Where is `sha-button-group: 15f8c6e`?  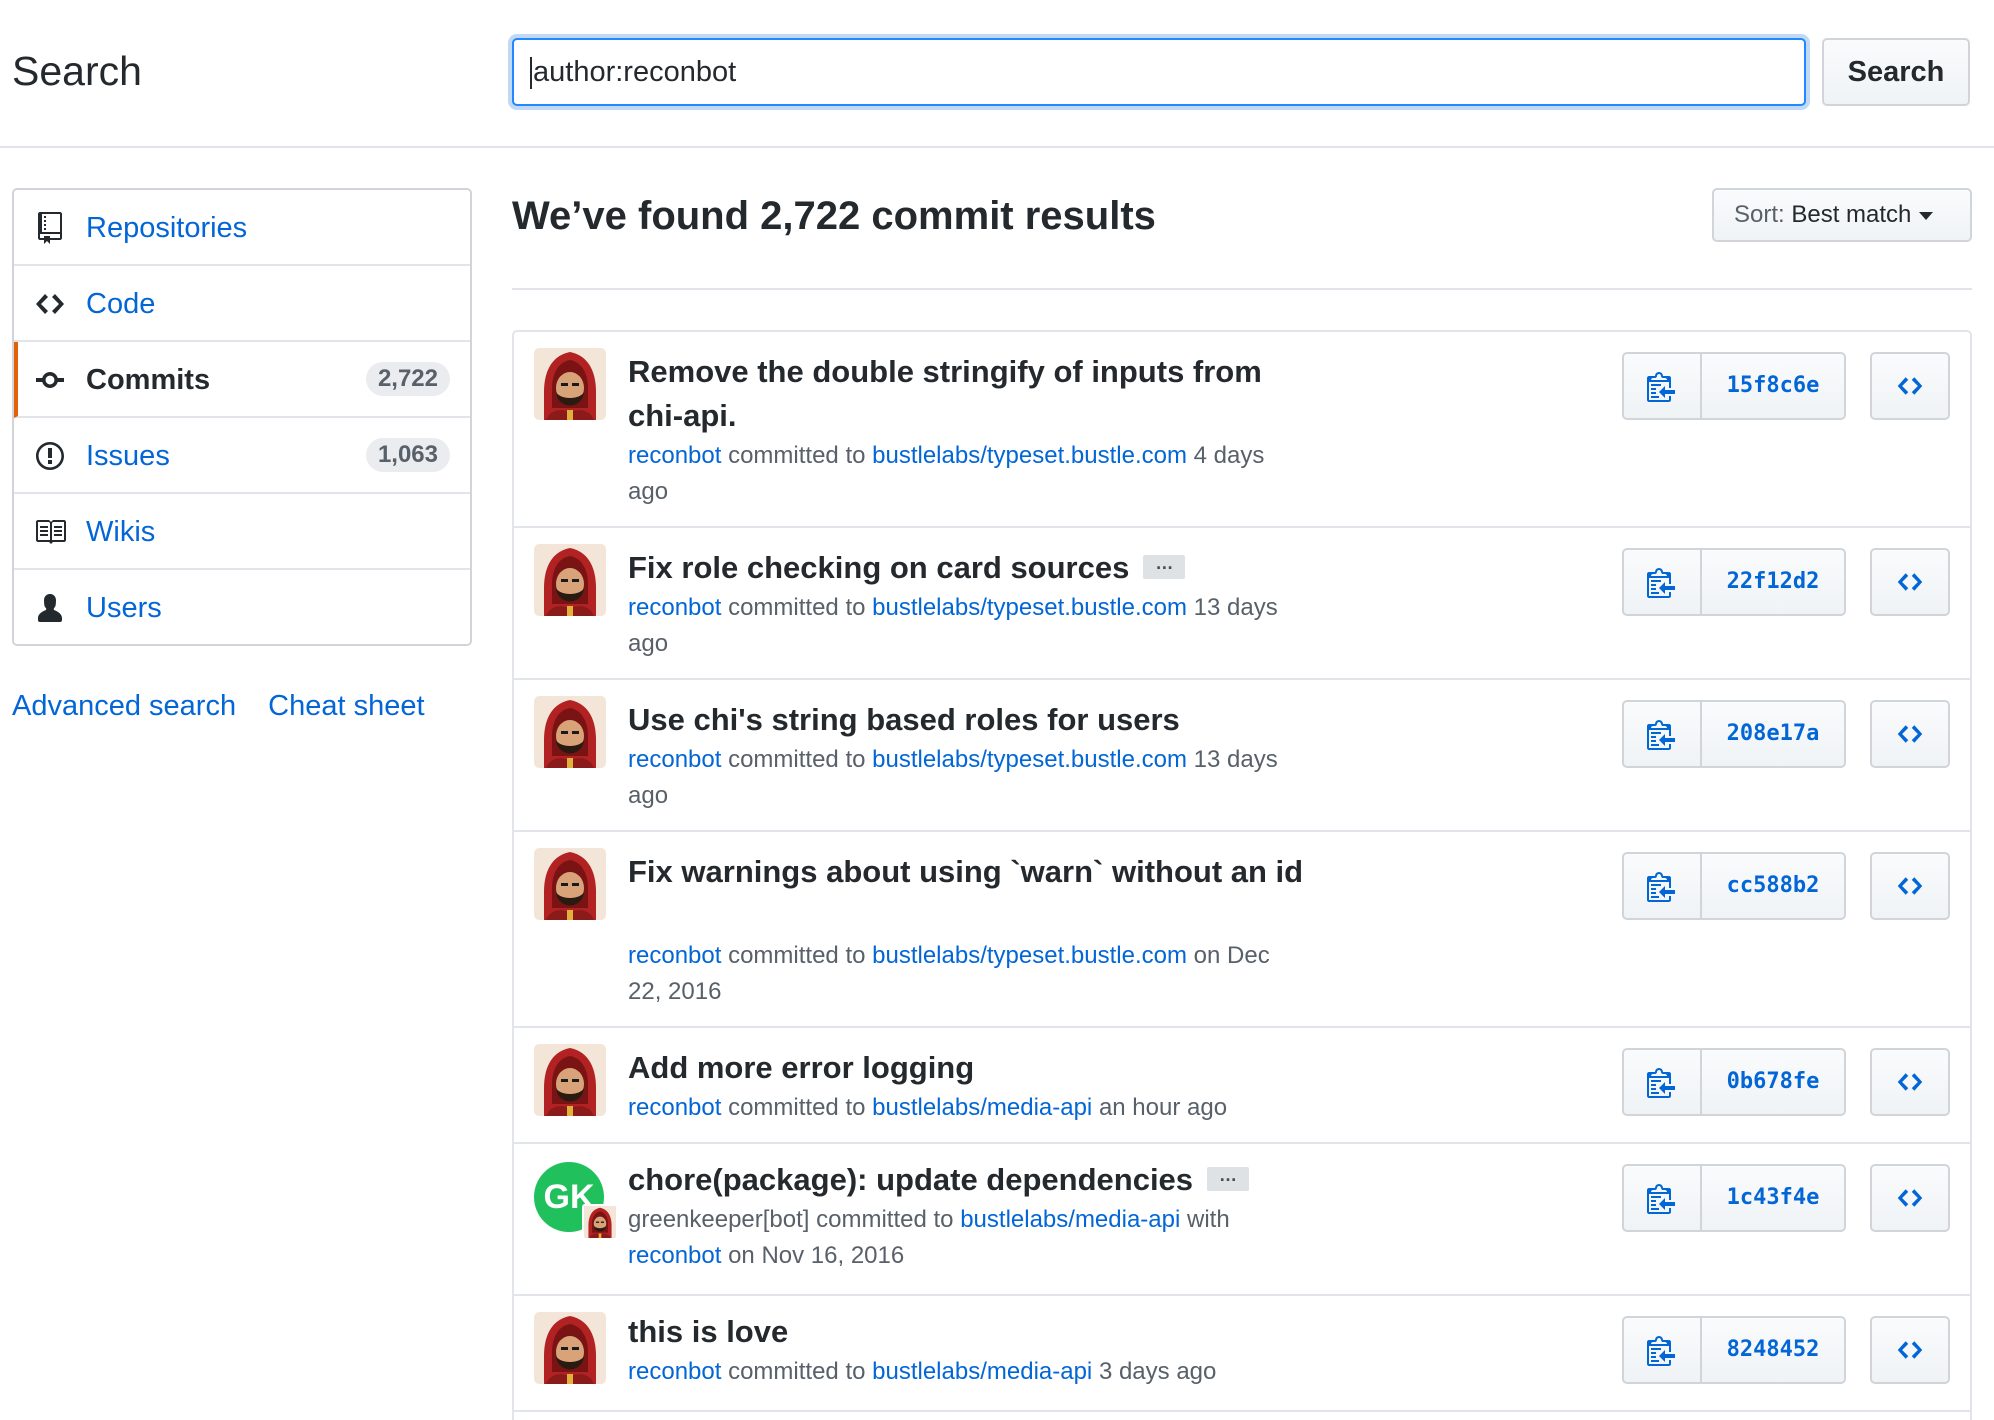 sha-button-group: 15f8c6e is located at coordinates (1734, 386).